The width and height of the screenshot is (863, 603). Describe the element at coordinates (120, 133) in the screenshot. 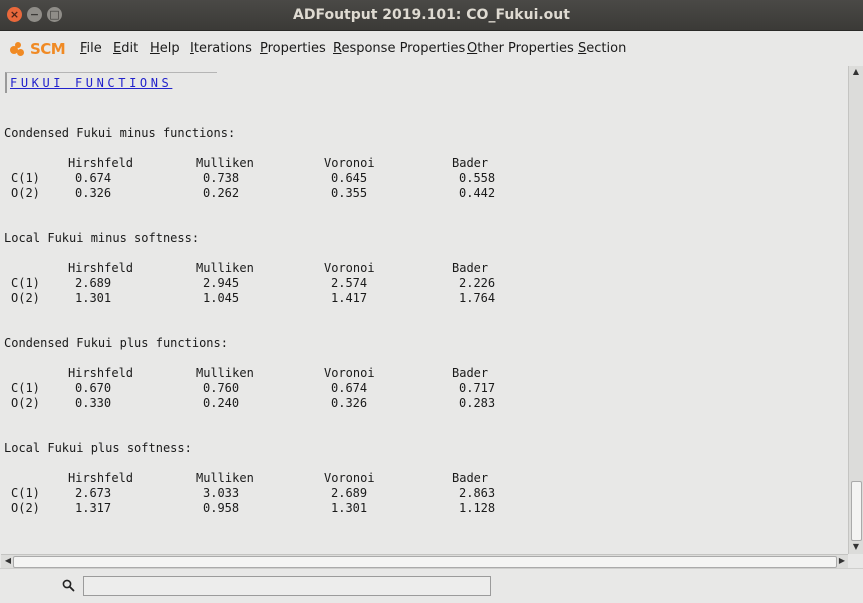

I see `section-title: Condensed Fukui minus functions:` at that location.